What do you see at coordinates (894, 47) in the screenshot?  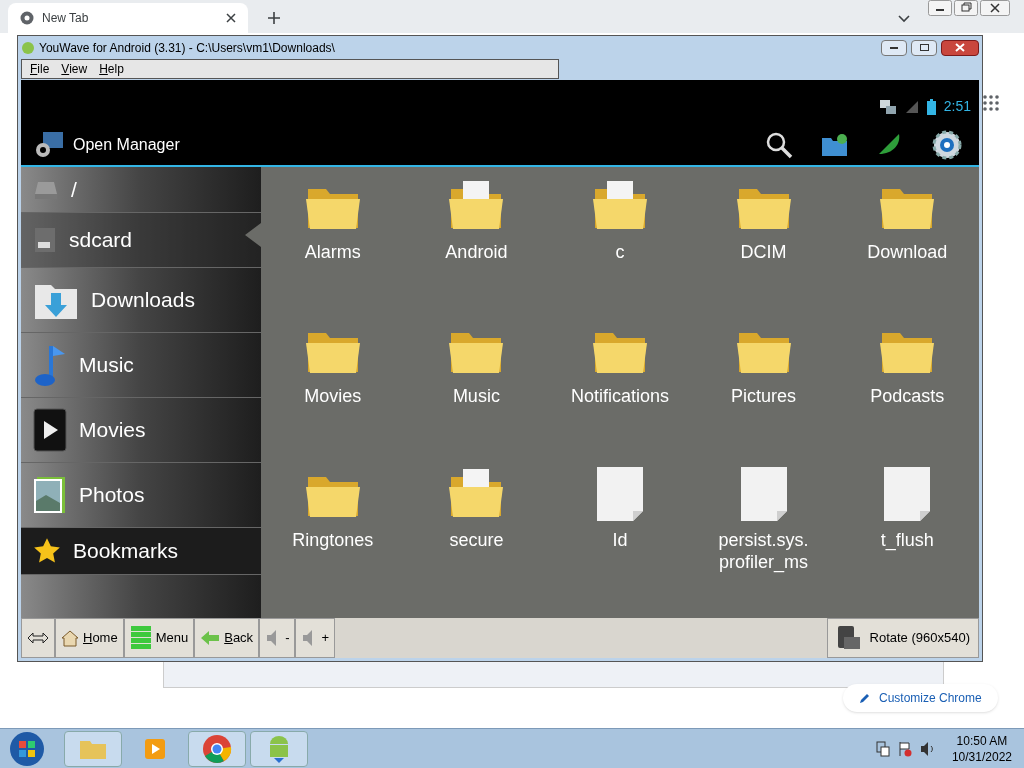 I see `minimize-button` at bounding box center [894, 47].